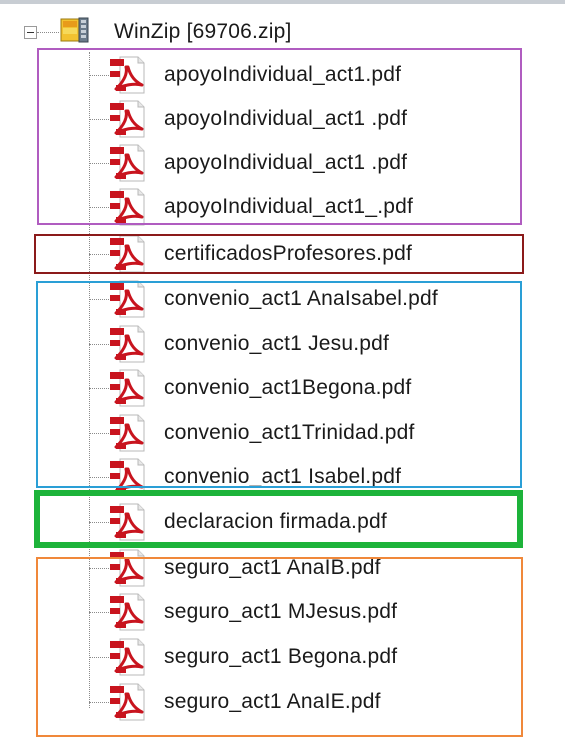  What do you see at coordinates (48, 32) in the screenshot?
I see `tree-connector-line` at bounding box center [48, 32].